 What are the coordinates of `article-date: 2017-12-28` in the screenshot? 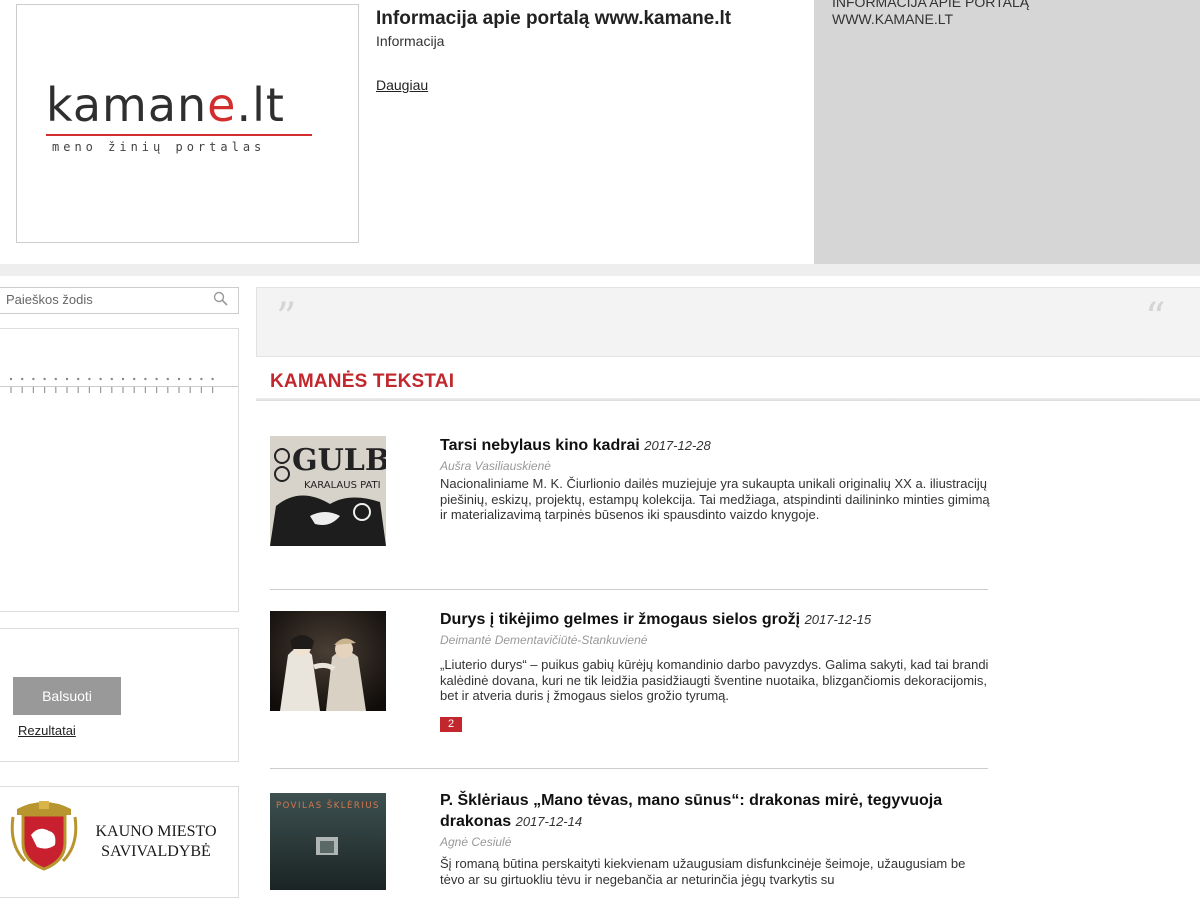 It's located at (677, 445).